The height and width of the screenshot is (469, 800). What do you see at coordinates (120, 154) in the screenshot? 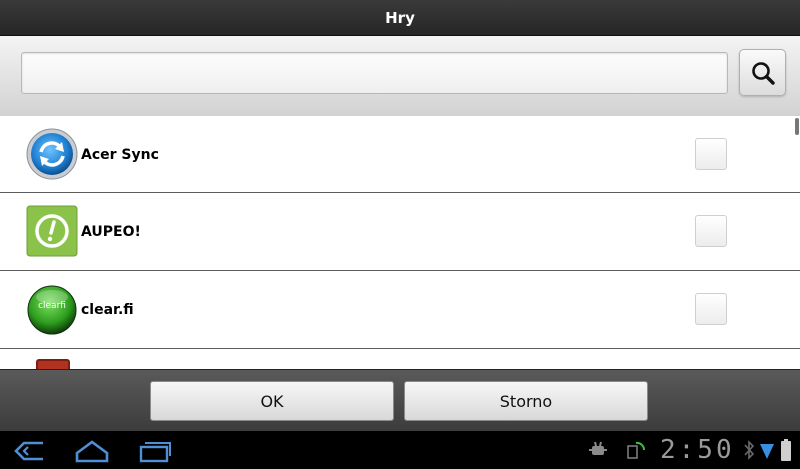
I see `app-name: Acer Sync` at bounding box center [120, 154].